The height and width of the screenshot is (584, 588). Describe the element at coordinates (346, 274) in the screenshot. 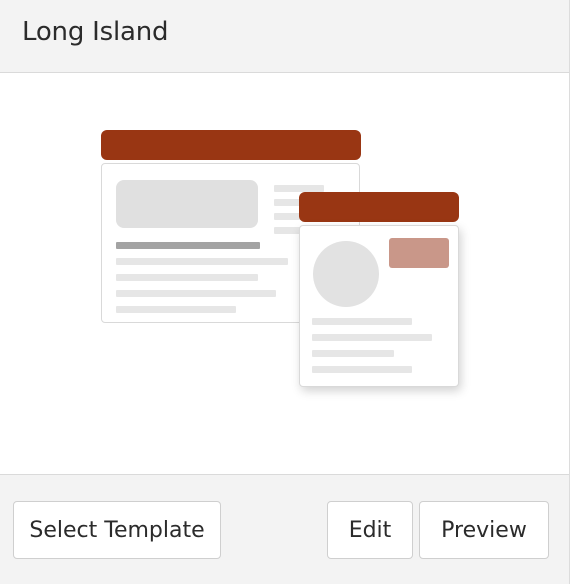

I see `front-page-avatar-placeholder` at that location.